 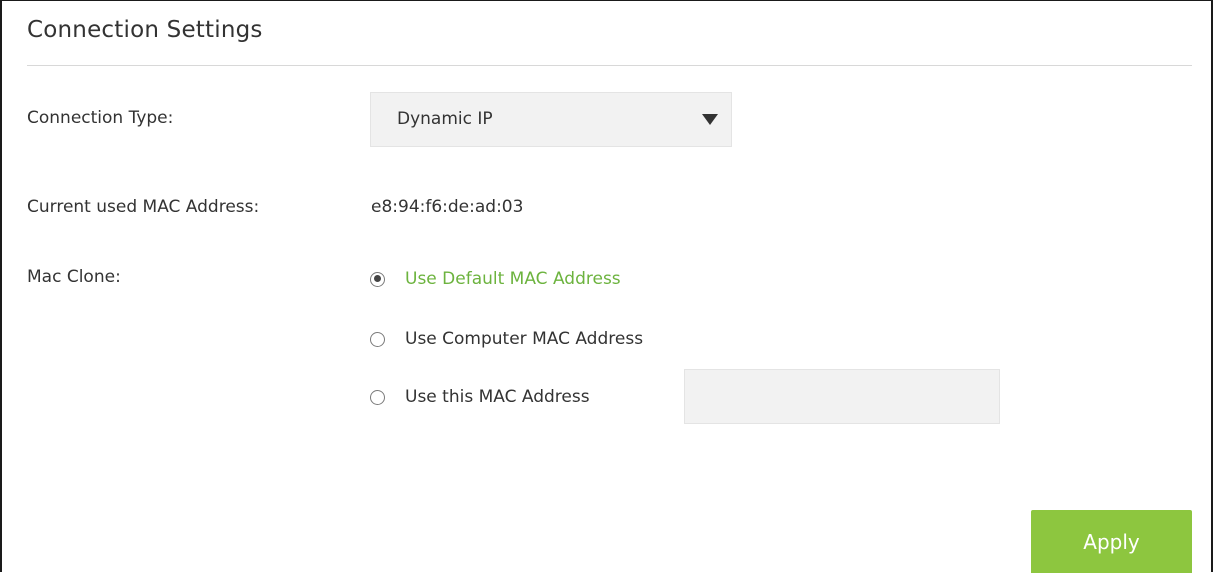 I want to click on radio-option-custom-mac: Use this MAC Address, so click(x=480, y=397).